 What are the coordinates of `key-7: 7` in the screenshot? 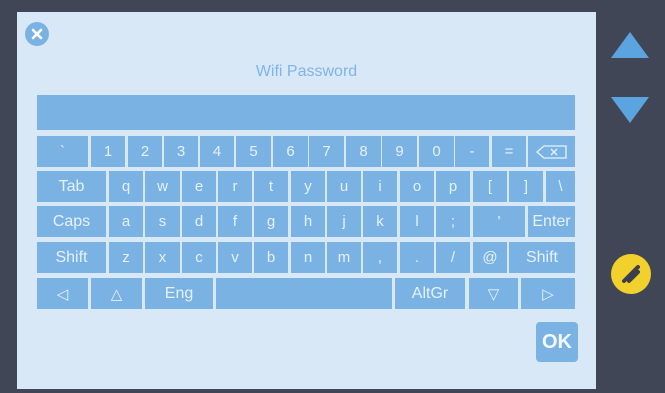 It's located at (326, 151).